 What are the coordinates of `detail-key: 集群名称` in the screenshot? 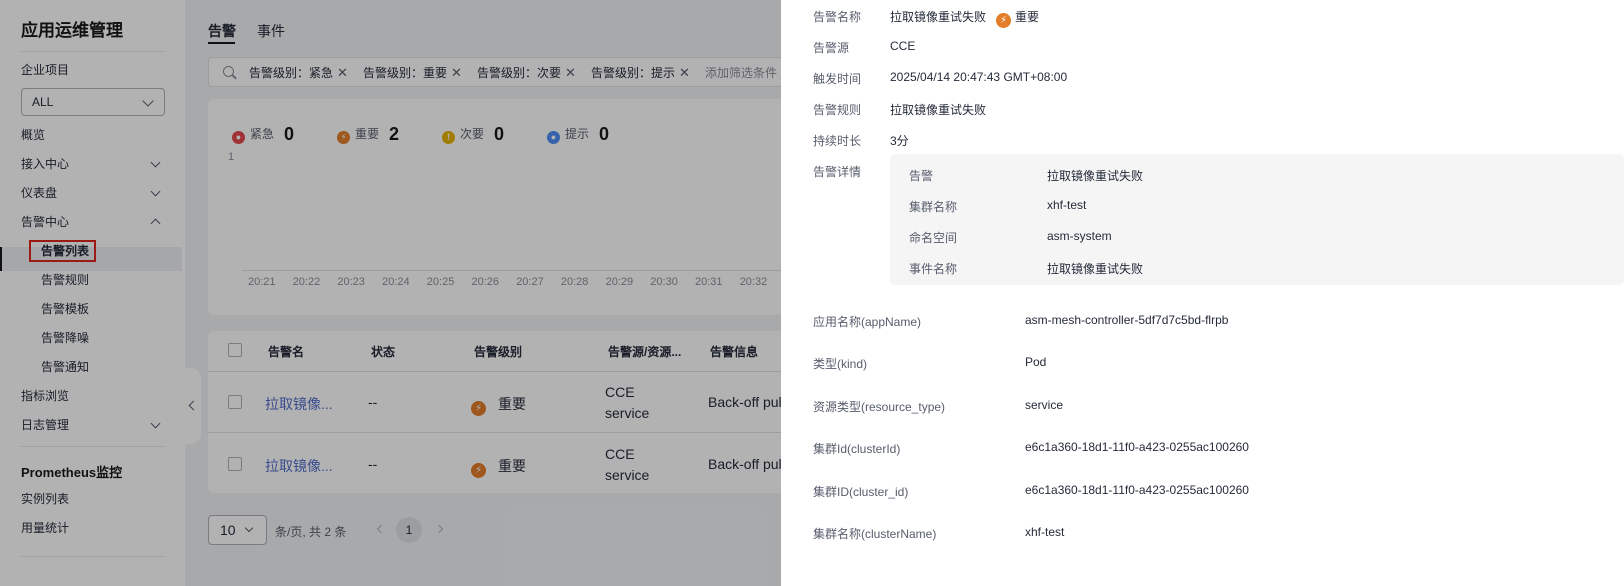 It's located at (933, 207).